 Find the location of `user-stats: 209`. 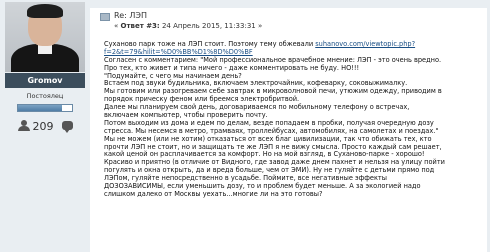

user-stats: 209 is located at coordinates (45, 126).